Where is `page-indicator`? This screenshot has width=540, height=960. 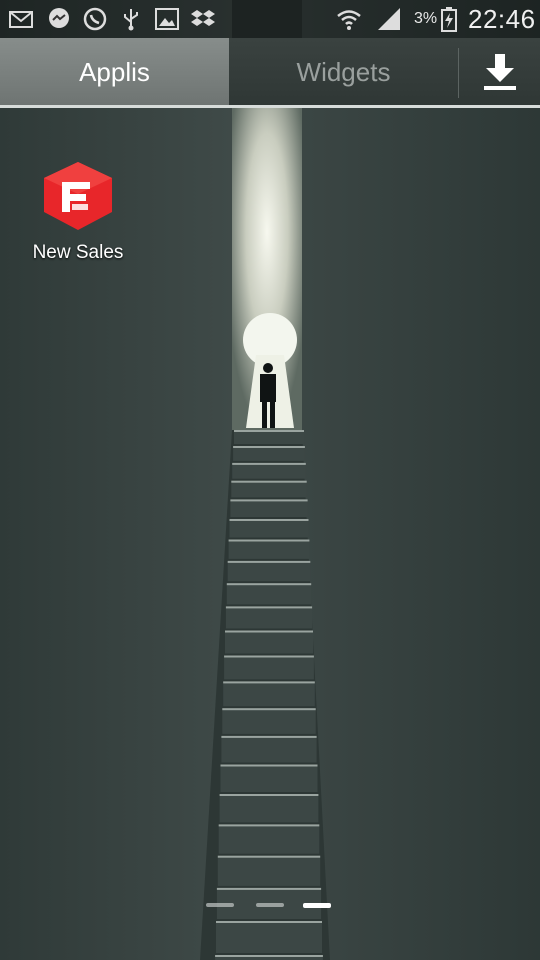
page-indicator is located at coordinates (271, 906).